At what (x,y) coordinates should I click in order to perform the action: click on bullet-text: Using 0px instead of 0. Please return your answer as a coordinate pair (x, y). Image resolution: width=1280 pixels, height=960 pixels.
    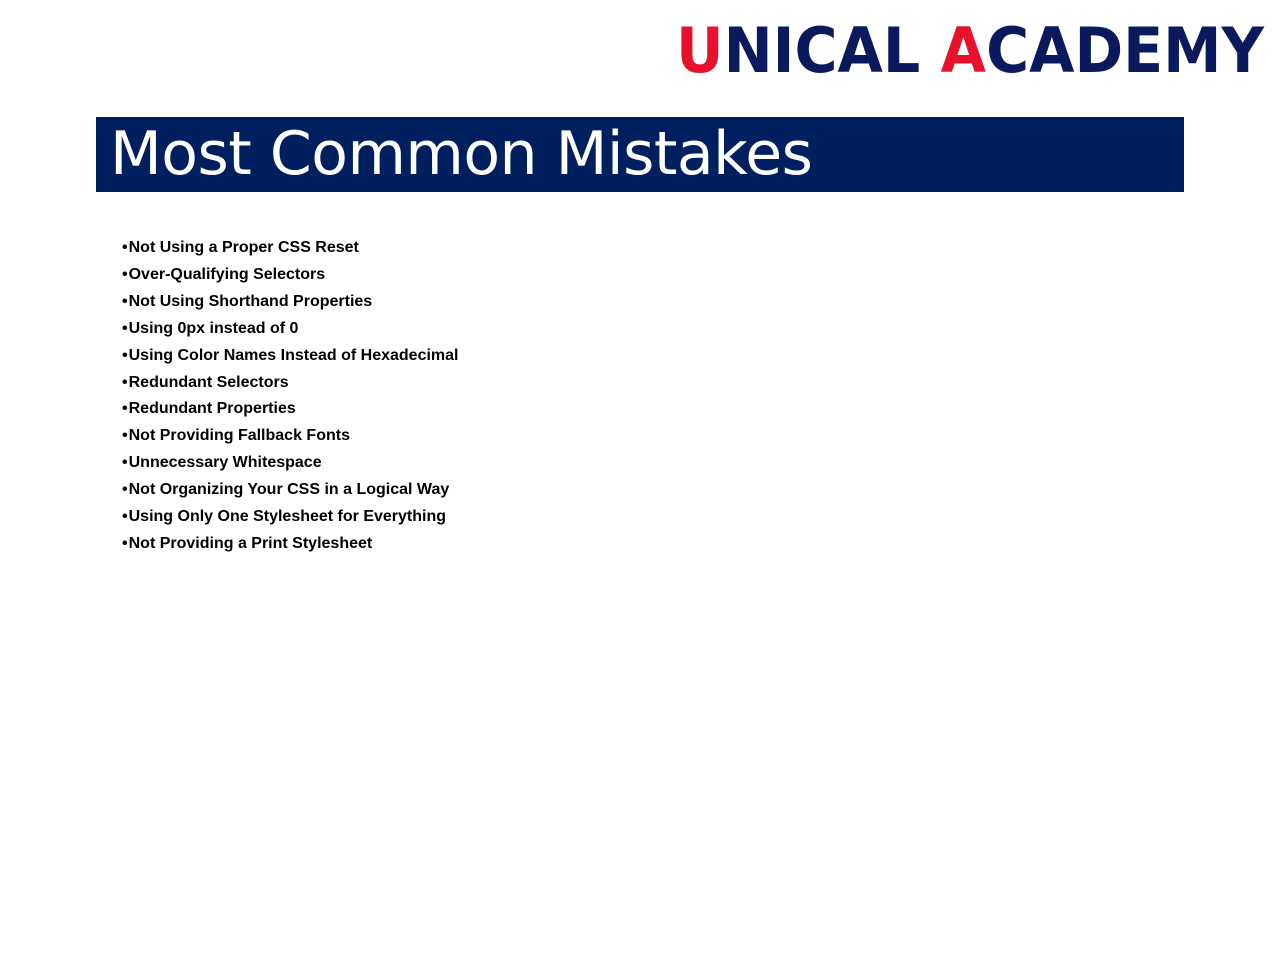
    Looking at the image, I should click on (213, 328).